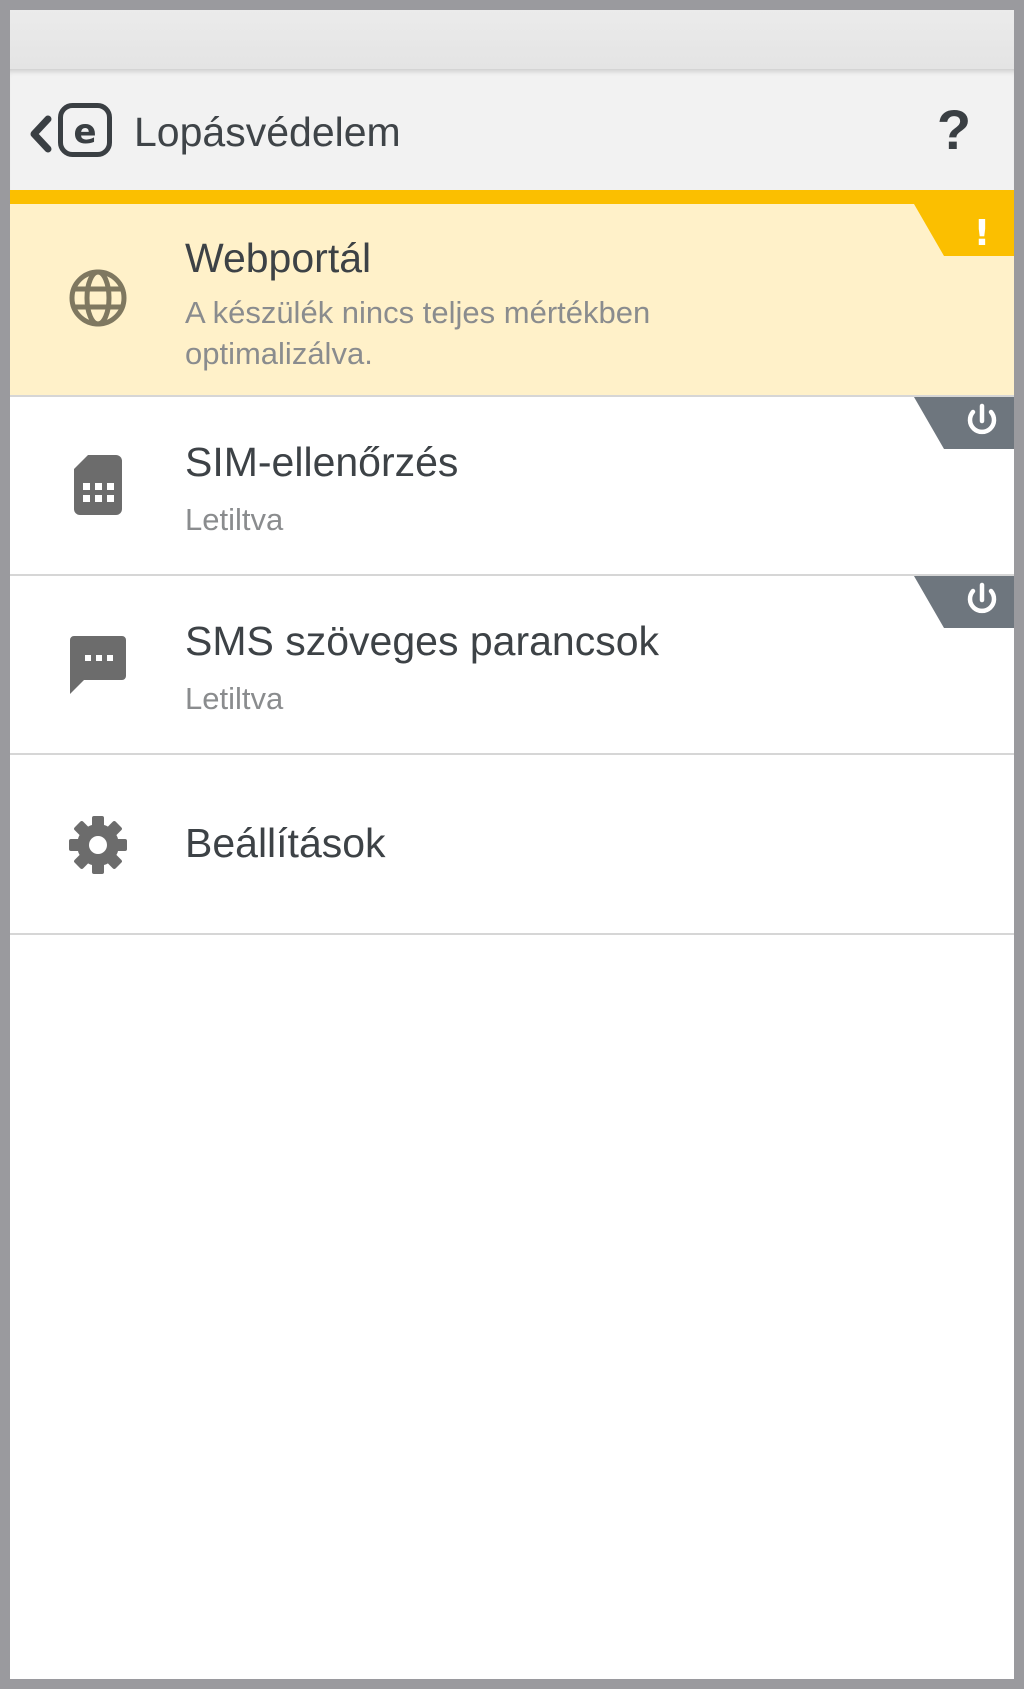 The width and height of the screenshot is (1024, 1689). Describe the element at coordinates (512, 39) in the screenshot. I see `status-bar` at that location.